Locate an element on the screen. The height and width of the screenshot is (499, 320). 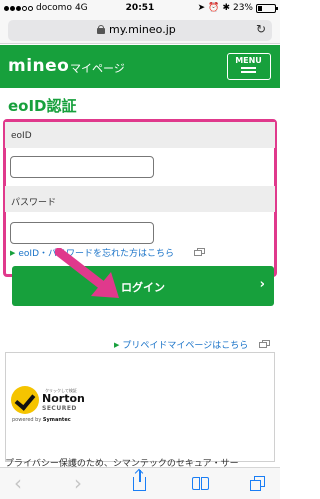
menu-button: MENU is located at coordinates (249, 66).